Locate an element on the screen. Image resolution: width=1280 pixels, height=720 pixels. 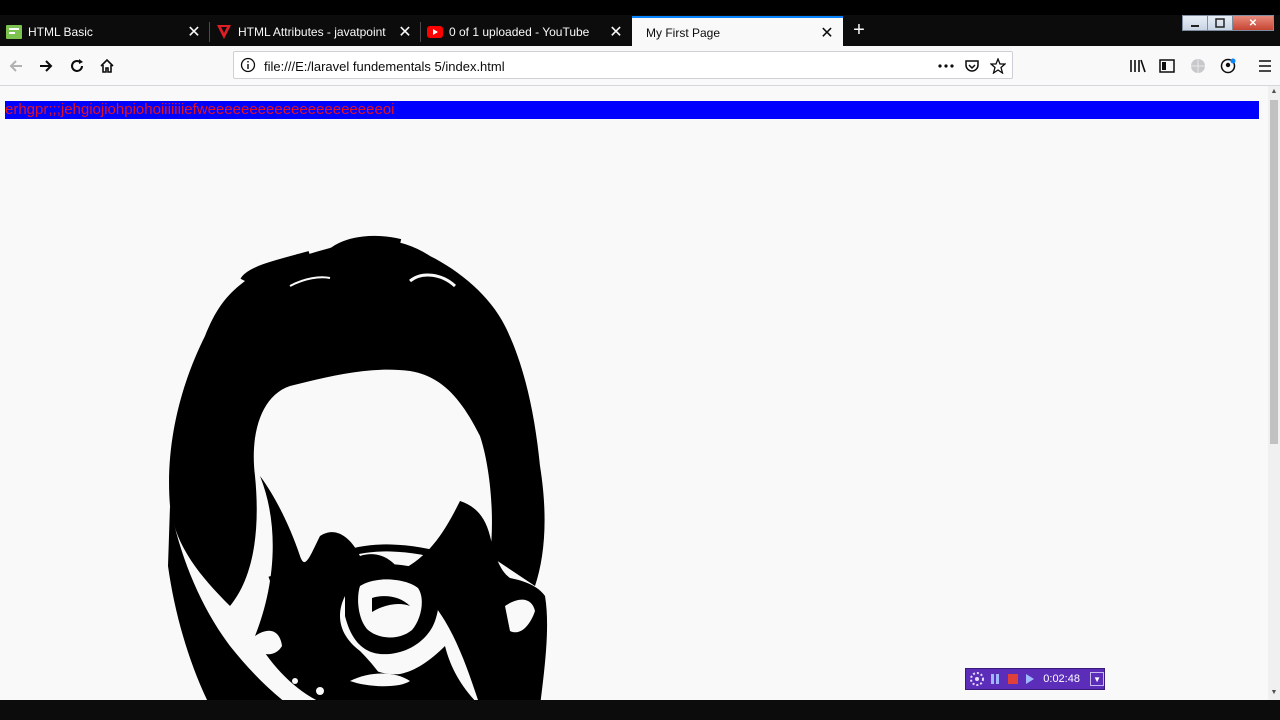
reload-button is located at coordinates (77, 66).